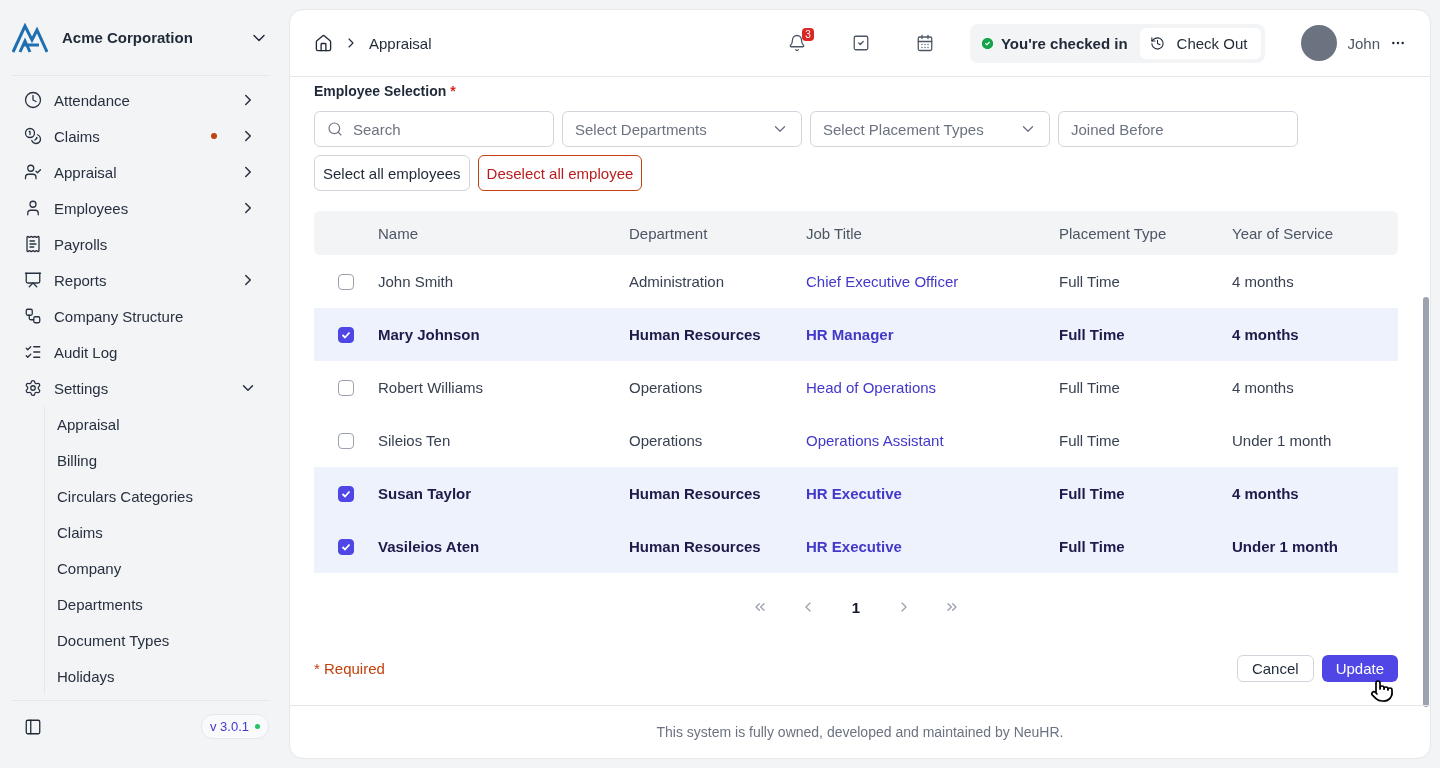 The height and width of the screenshot is (768, 1440). Describe the element at coordinates (157, 676) in the screenshot. I see `sidebar-subitem: Holidays` at that location.